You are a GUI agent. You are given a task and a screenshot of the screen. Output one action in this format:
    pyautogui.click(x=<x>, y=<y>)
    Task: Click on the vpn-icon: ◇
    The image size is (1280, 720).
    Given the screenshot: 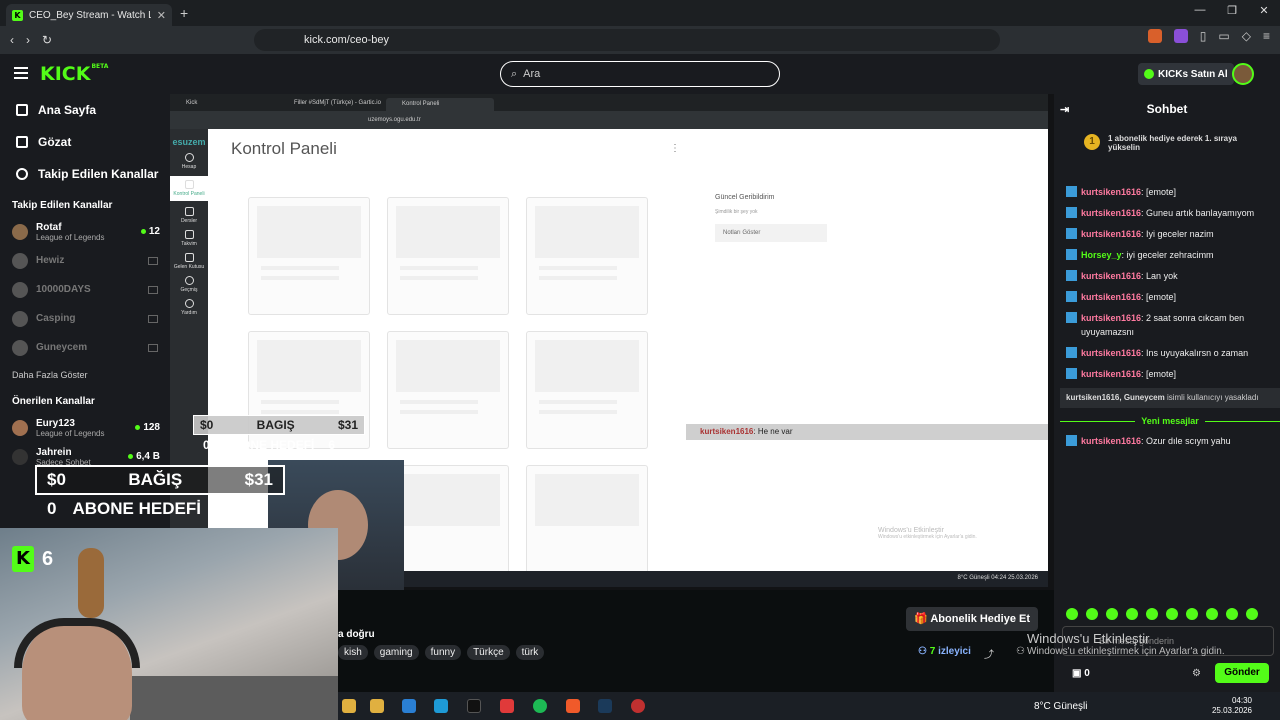 What is the action you would take?
    pyautogui.click(x=1246, y=36)
    